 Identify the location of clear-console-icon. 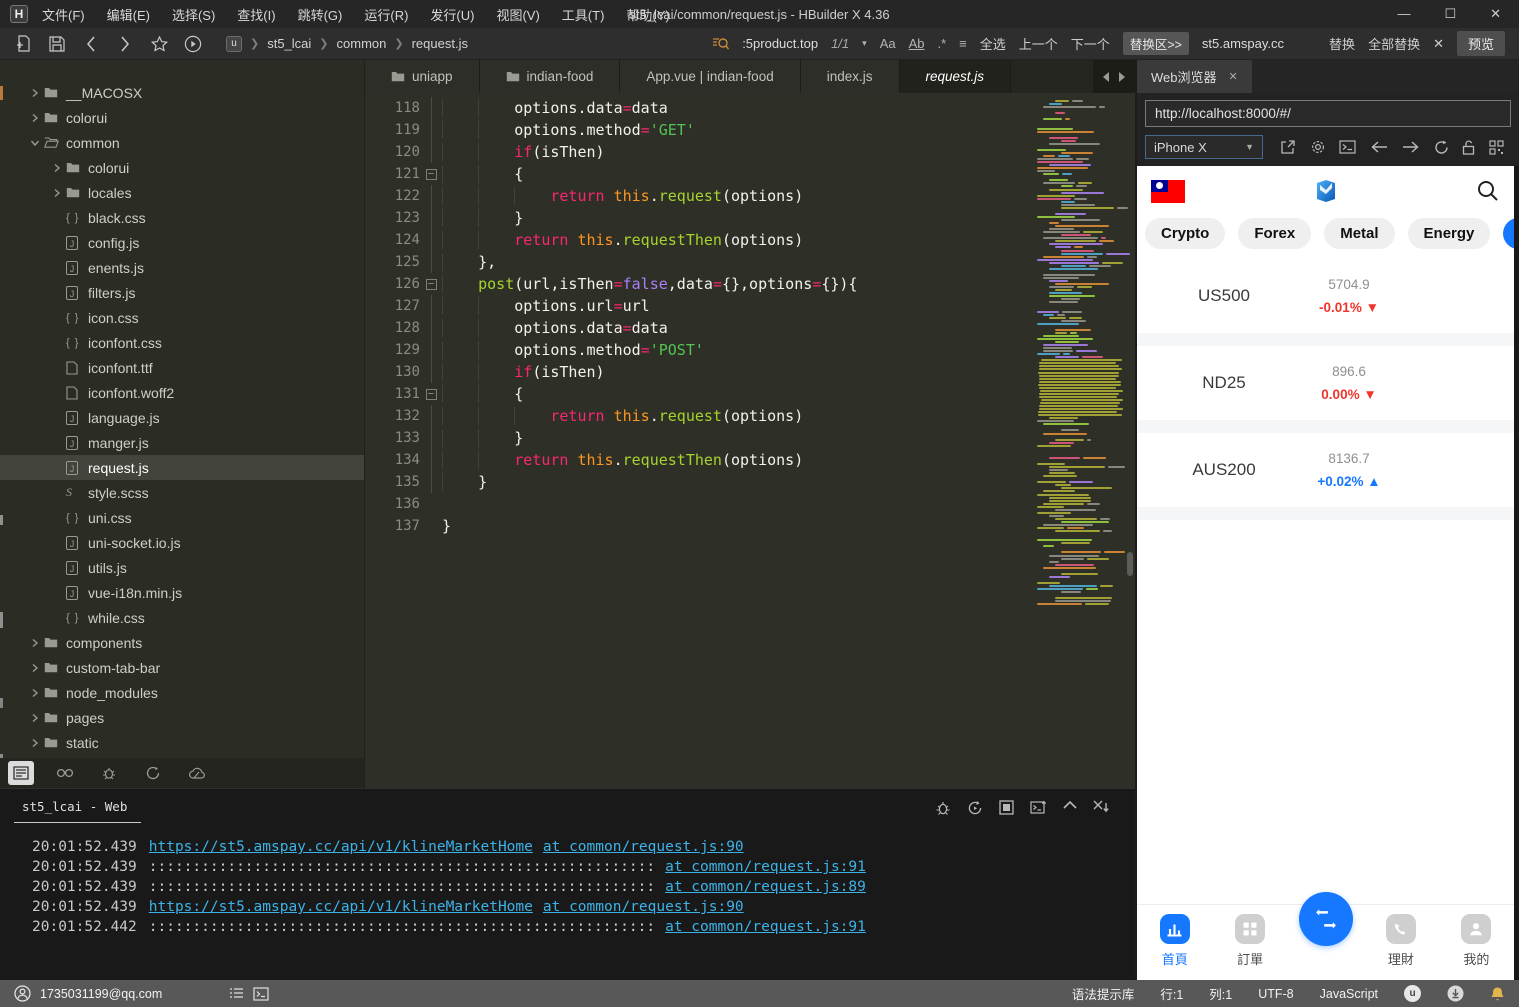
(1101, 808).